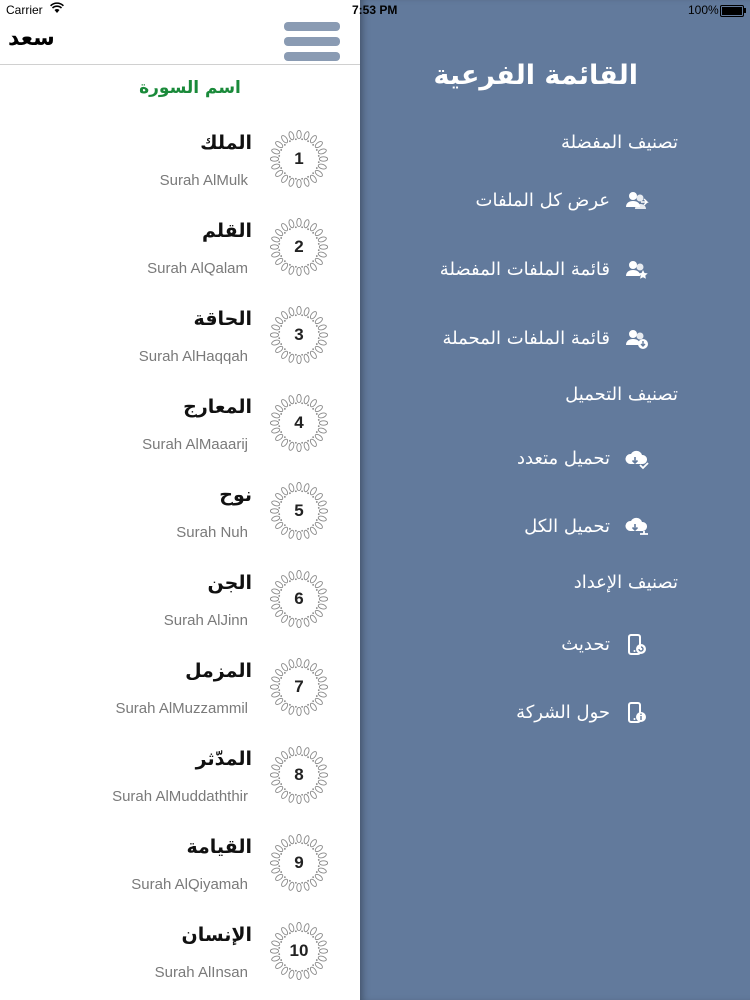 The image size is (750, 1000). What do you see at coordinates (203, 180) in the screenshot?
I see `surah-latin-name: Surah AlMulk` at bounding box center [203, 180].